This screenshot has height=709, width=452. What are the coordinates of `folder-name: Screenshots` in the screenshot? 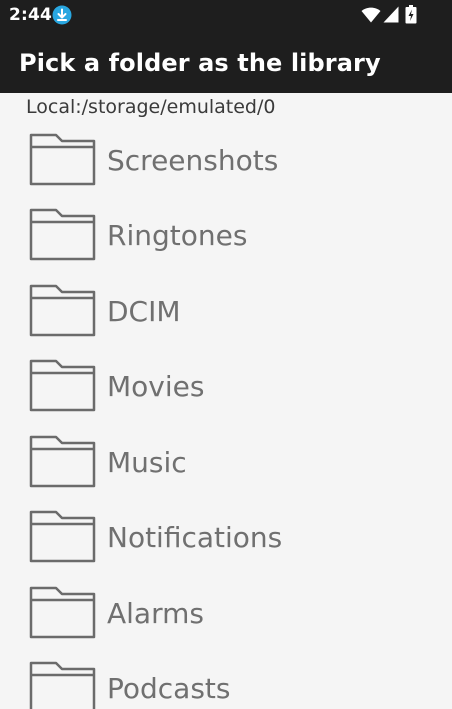 It's located at (193, 160).